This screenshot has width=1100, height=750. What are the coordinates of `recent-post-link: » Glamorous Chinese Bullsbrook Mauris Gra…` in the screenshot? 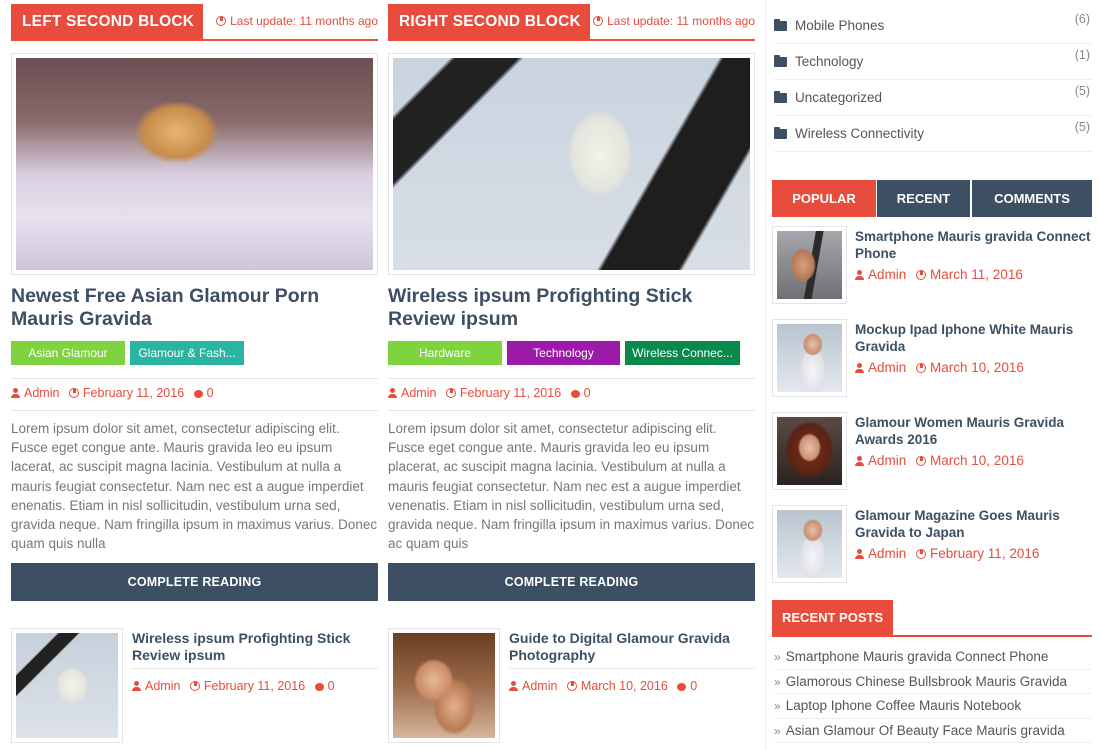 It's located at (933, 682).